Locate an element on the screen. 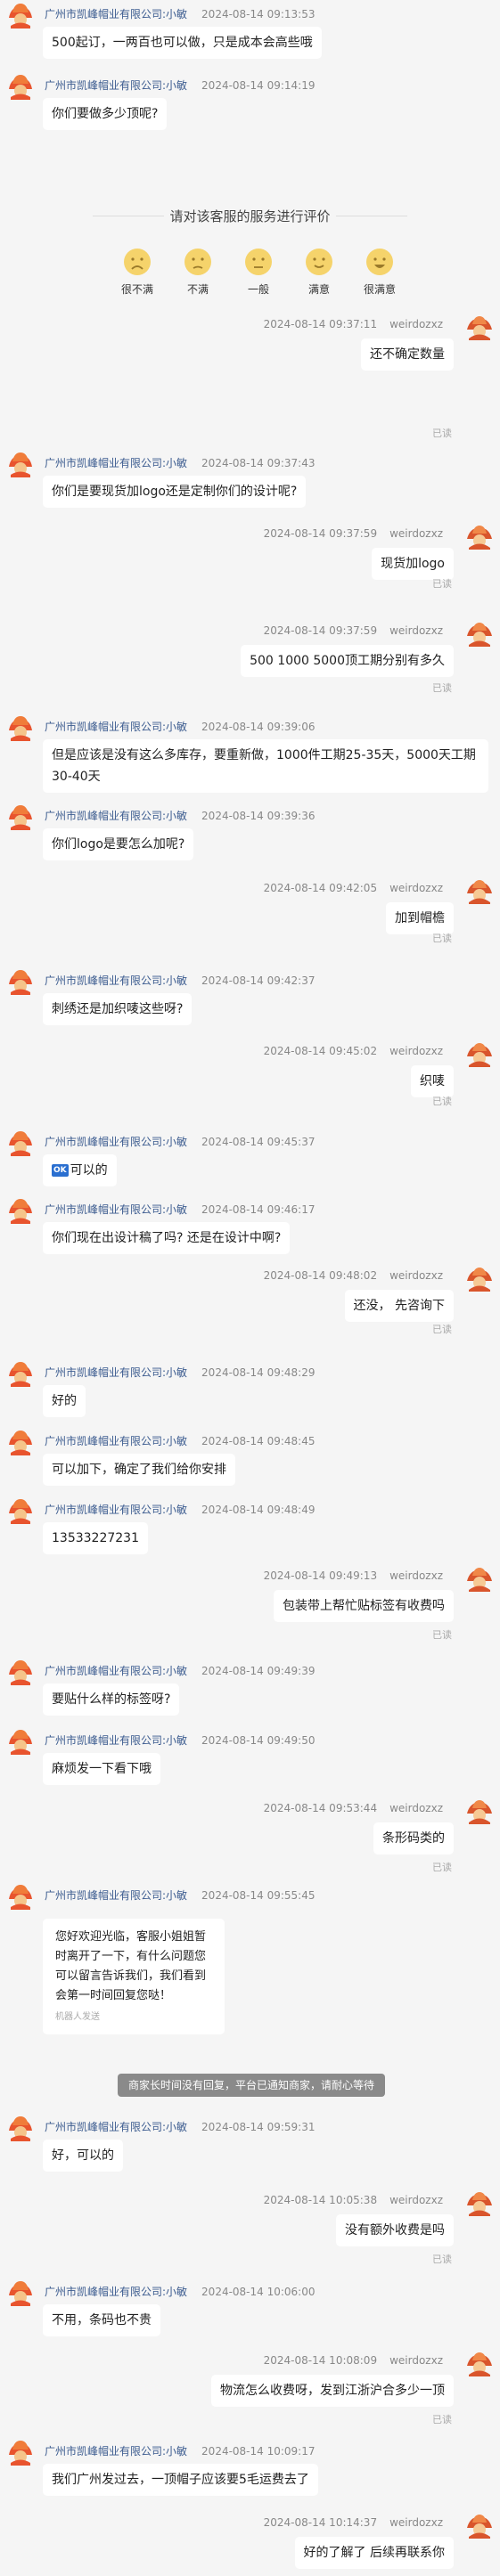 The width and height of the screenshot is (500, 2576). satisfied-face-icon is located at coordinates (319, 262).